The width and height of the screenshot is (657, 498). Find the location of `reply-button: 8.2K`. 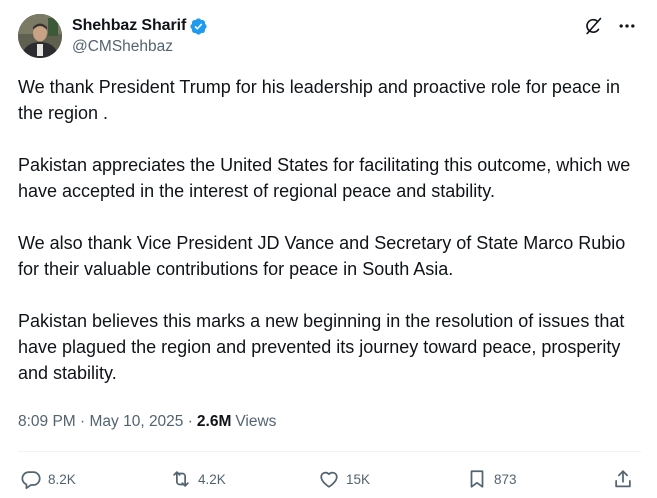

reply-button: 8.2K is located at coordinates (48, 479).